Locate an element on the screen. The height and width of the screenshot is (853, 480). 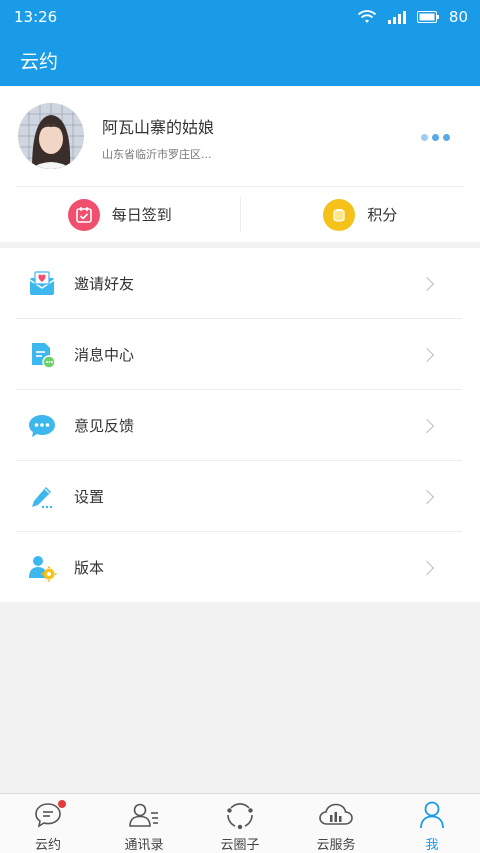
cloud-icon is located at coordinates (336, 815).